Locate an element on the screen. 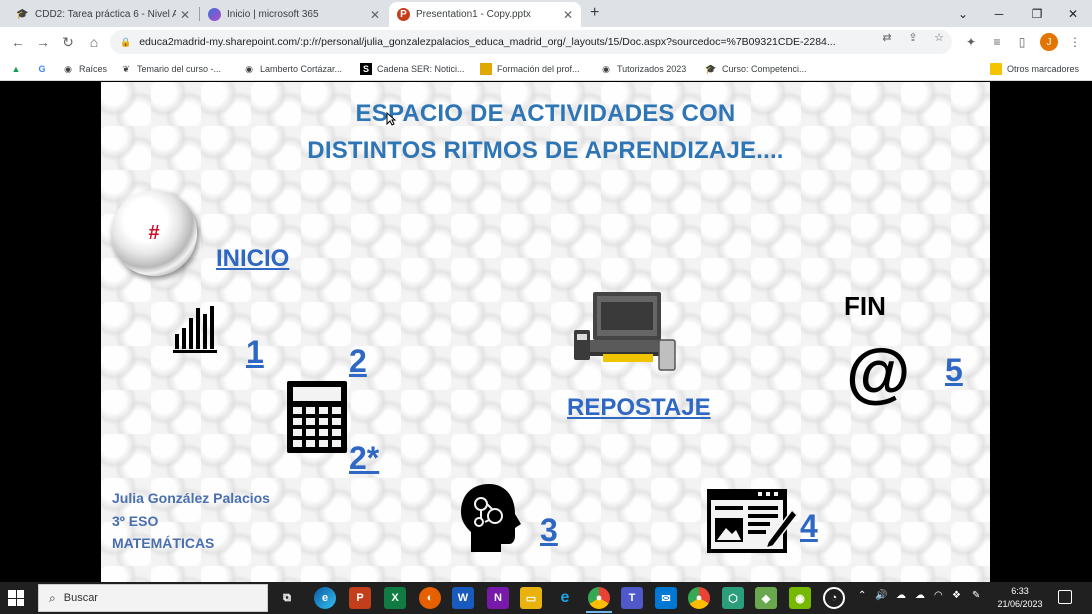 The height and width of the screenshot is (614, 1092). extensions-icon: ✦ is located at coordinates (971, 42).